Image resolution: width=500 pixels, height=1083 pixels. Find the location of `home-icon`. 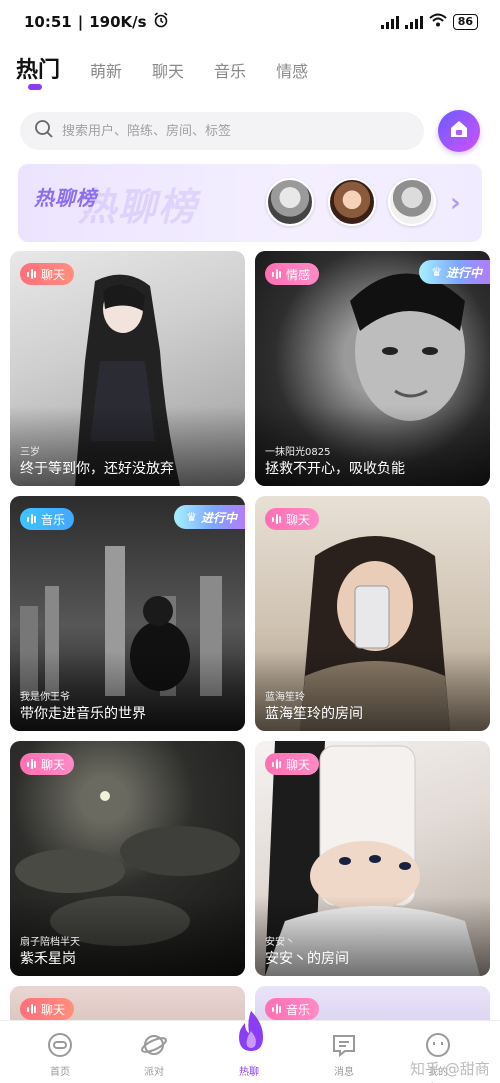

home-icon is located at coordinates (60, 1045).